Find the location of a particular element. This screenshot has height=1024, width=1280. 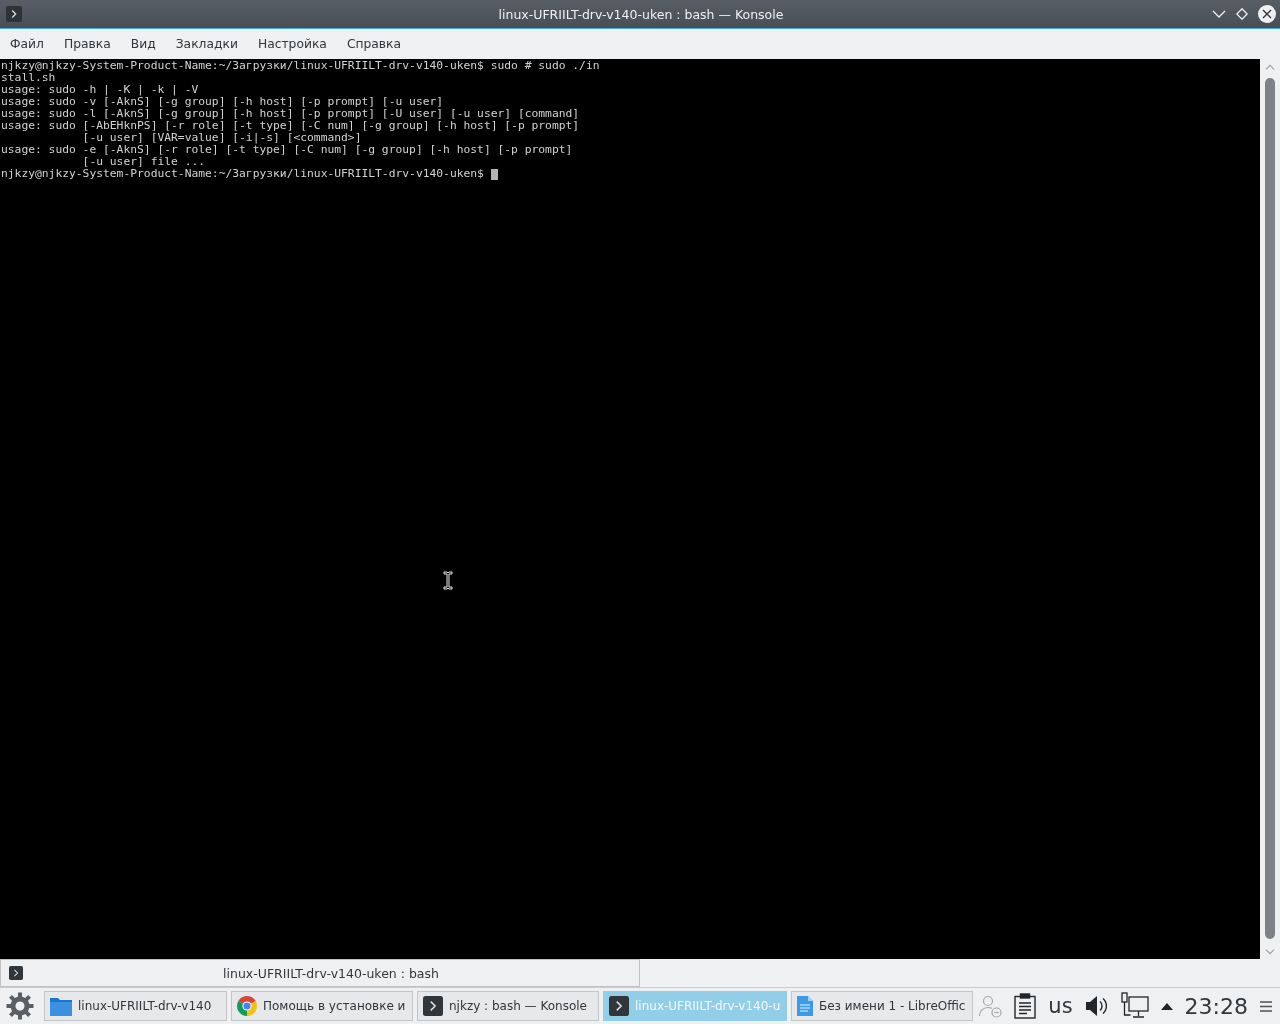

menu-item: Закладки is located at coordinates (206, 44).